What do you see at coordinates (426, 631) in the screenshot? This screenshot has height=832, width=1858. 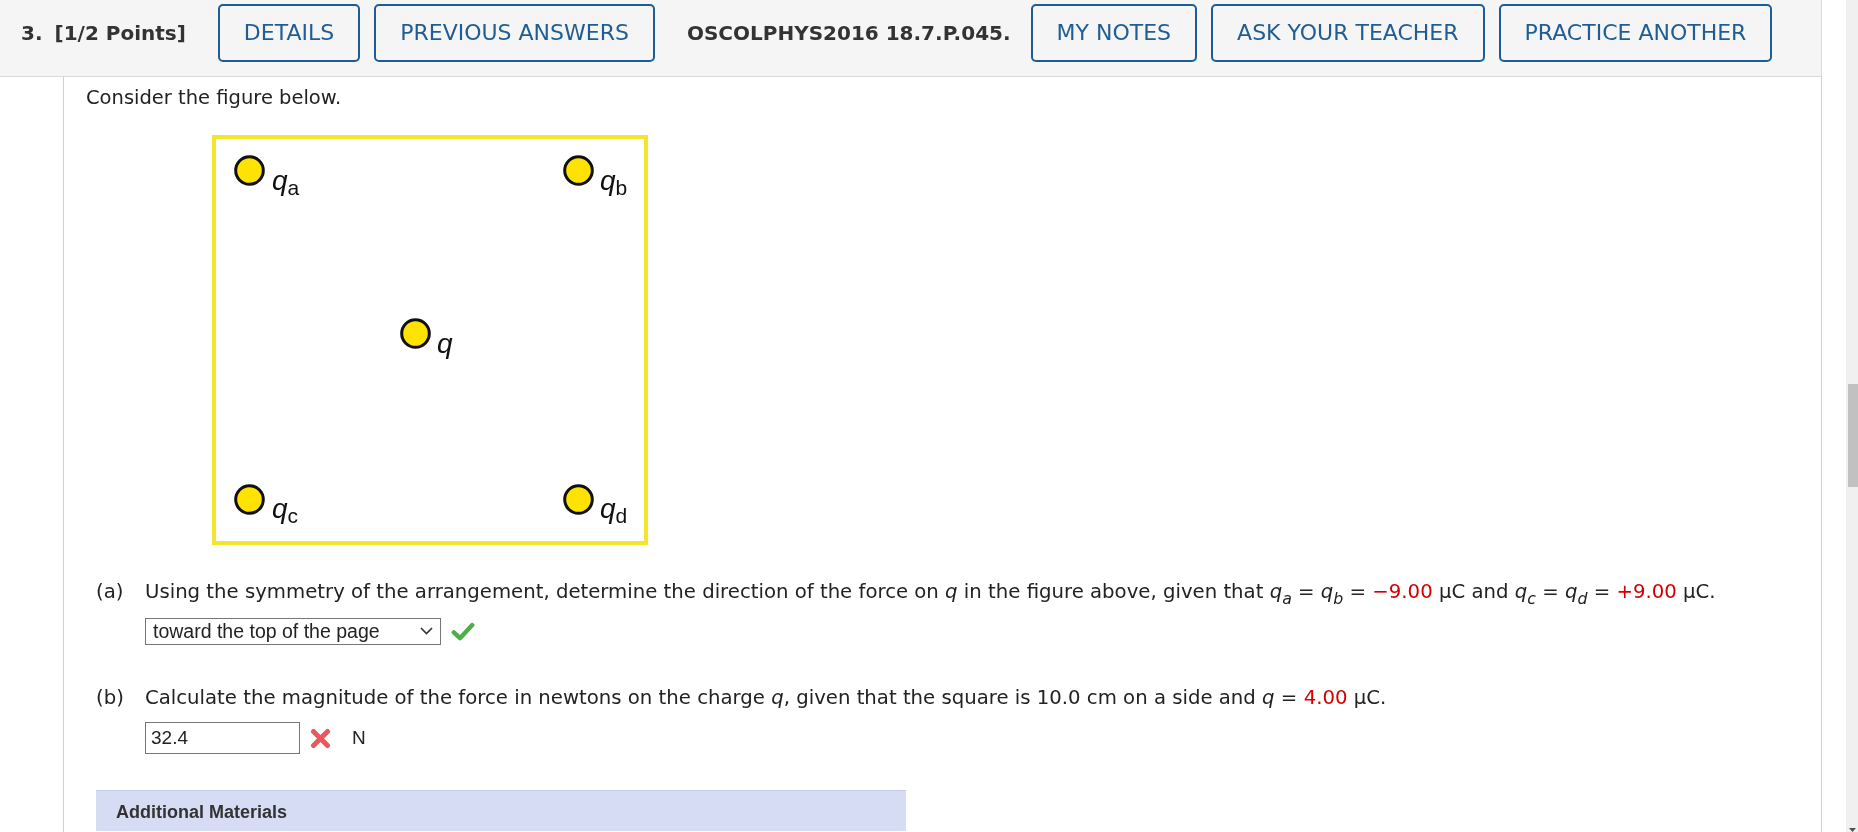 I see `chevron-down-icon` at bounding box center [426, 631].